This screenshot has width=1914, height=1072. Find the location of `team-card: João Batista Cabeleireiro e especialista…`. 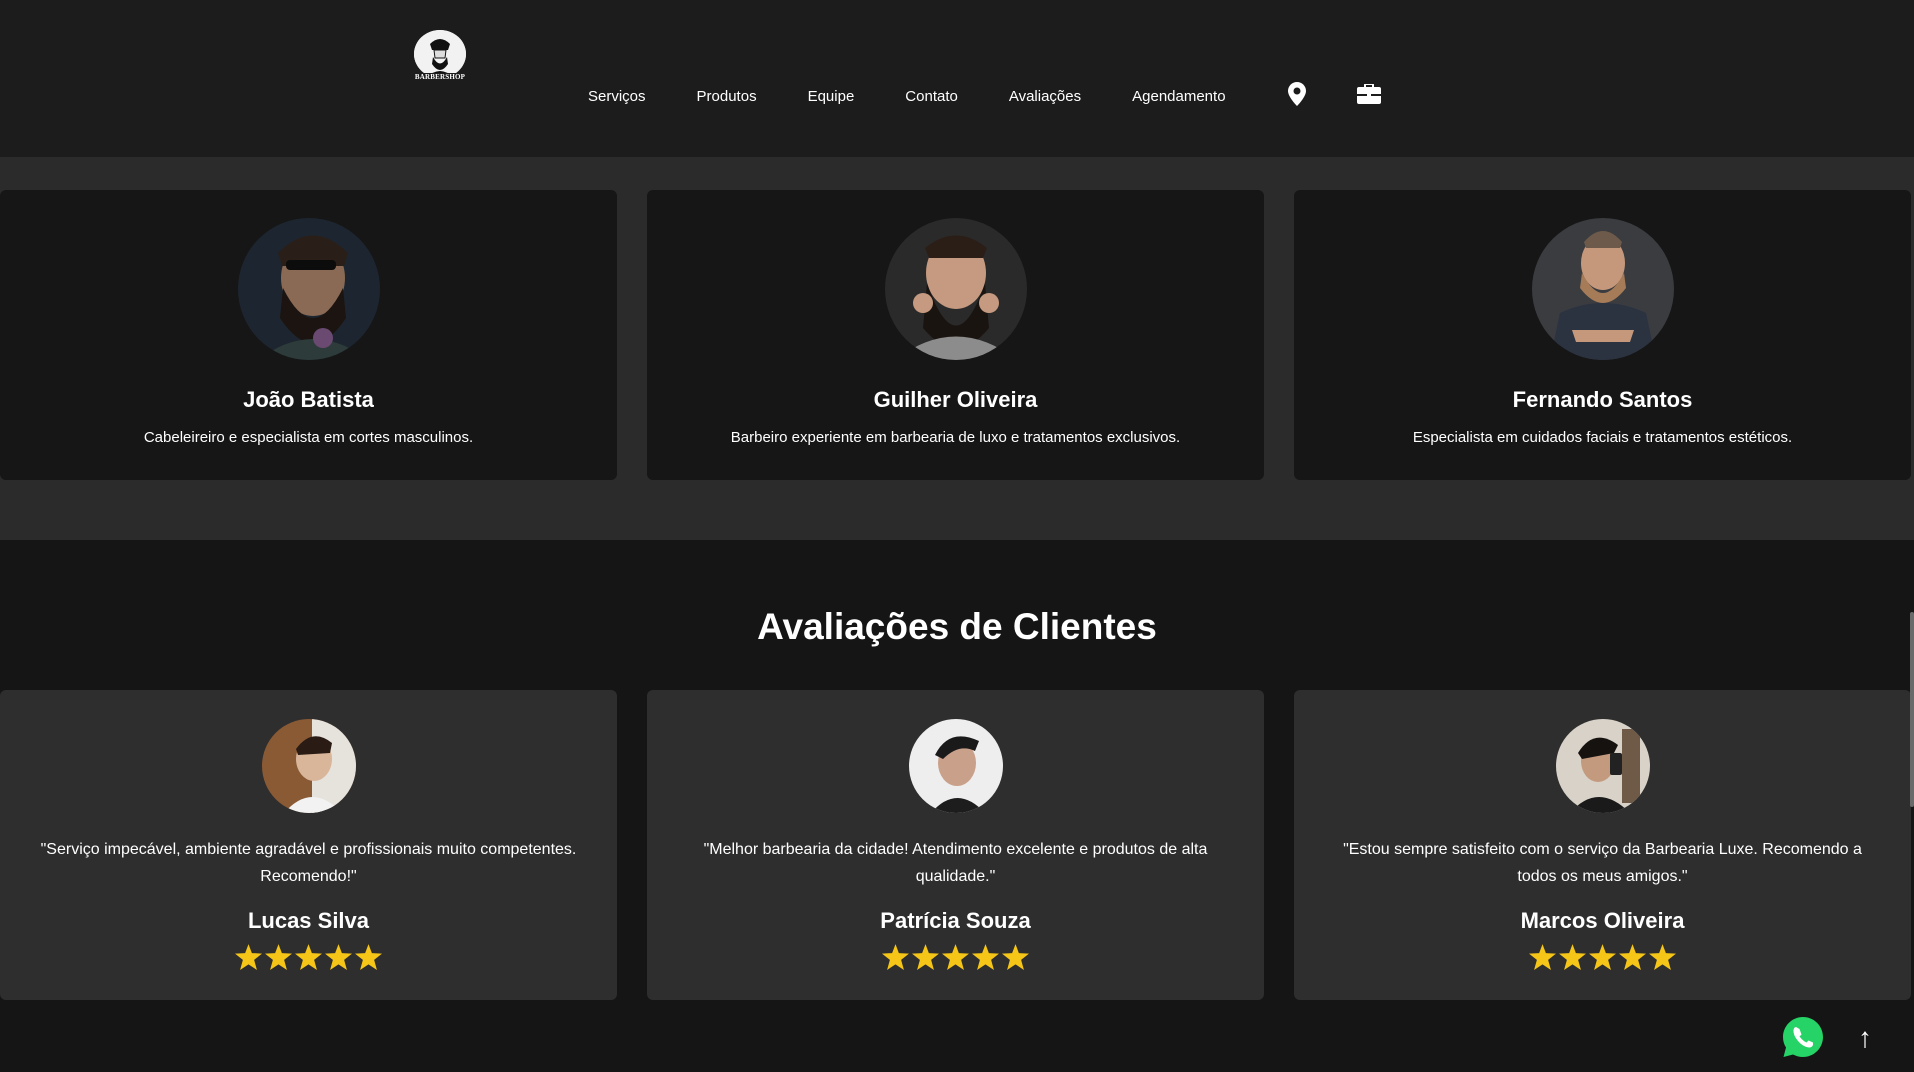

team-card: João Batista Cabeleireiro e especialista… is located at coordinates (308, 335).